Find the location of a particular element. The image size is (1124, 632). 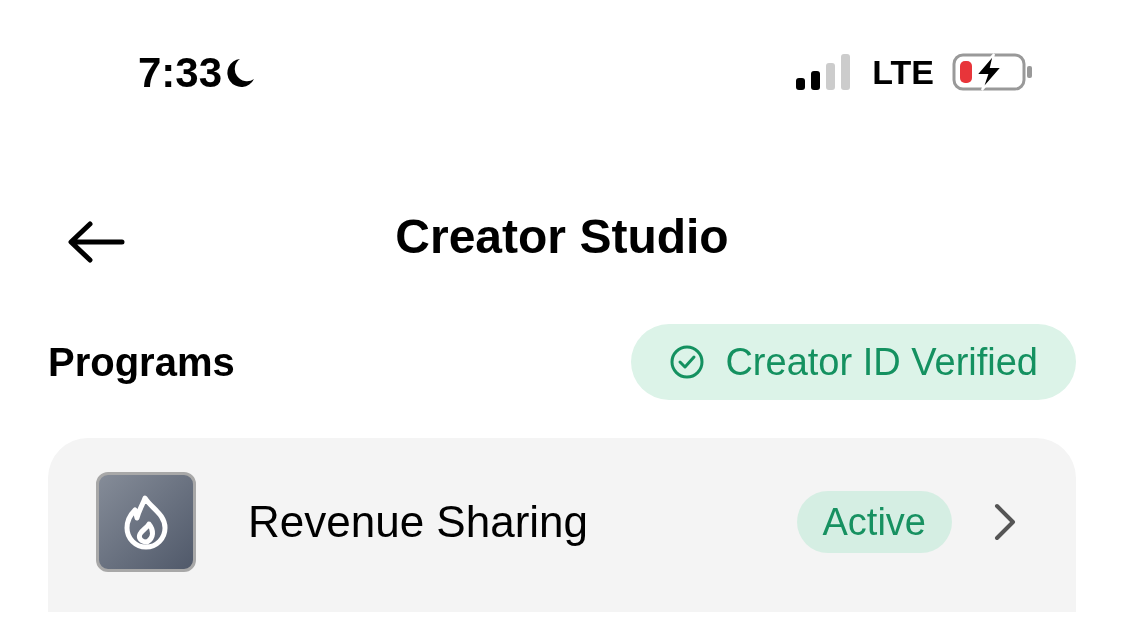

section-title: Programs is located at coordinates (141, 362).